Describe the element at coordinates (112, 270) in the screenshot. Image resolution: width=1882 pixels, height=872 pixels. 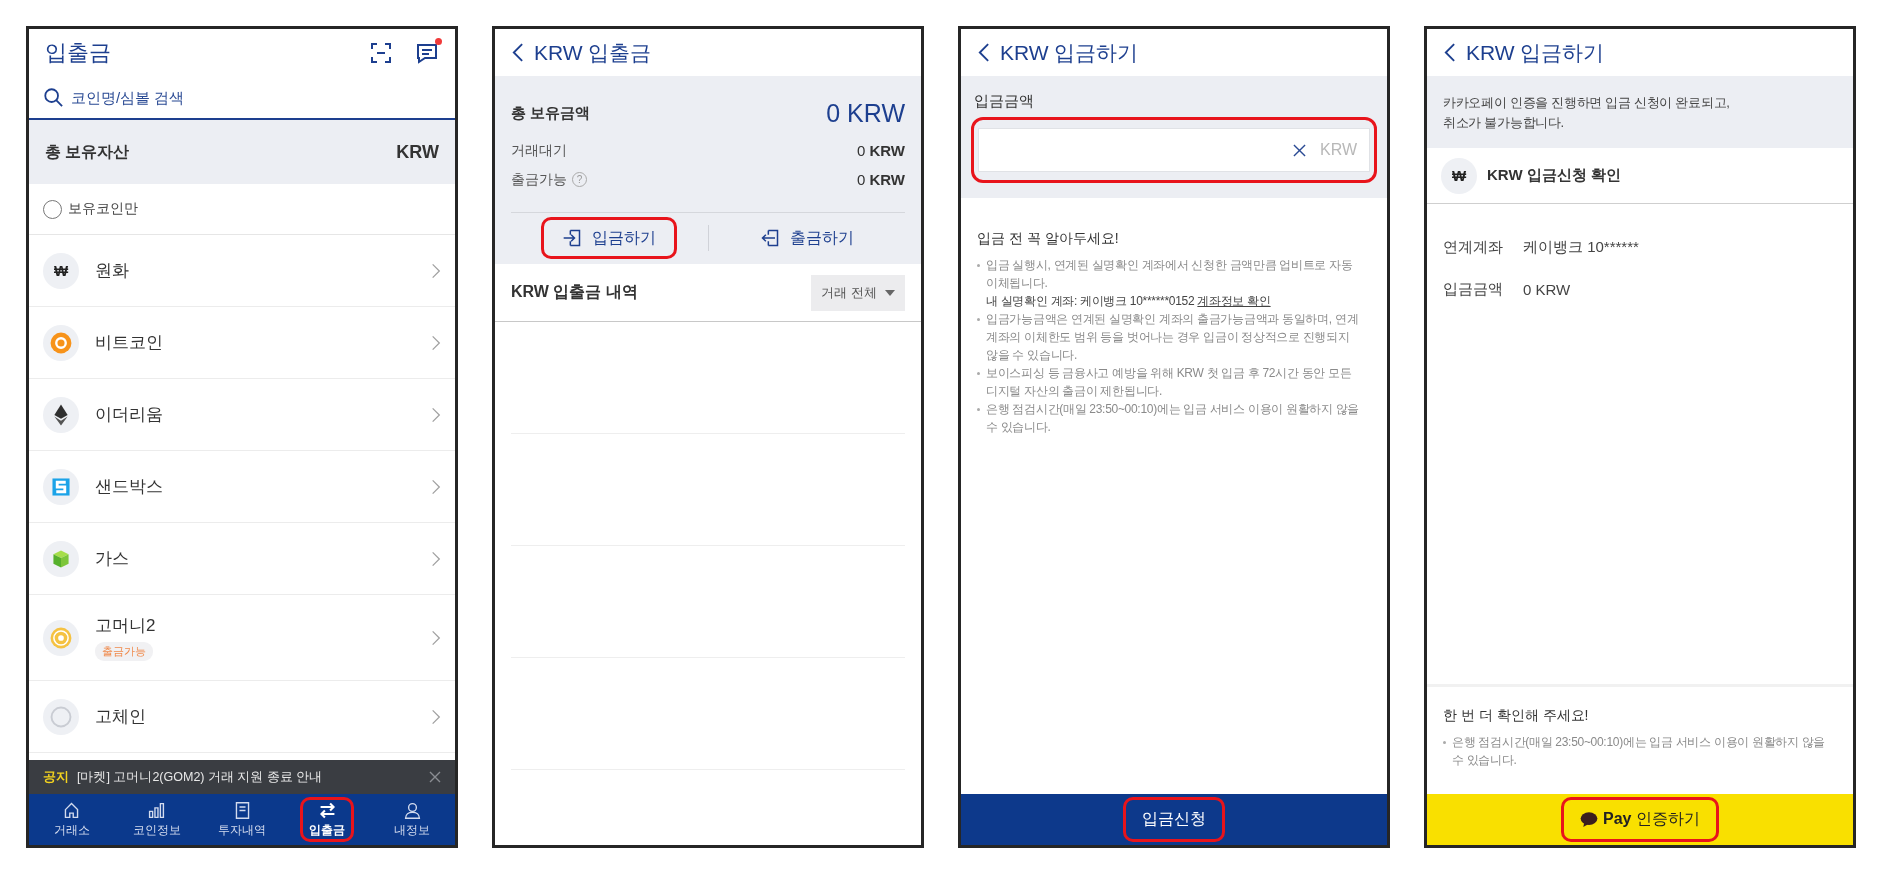
I see `coin-name: 원화` at that location.